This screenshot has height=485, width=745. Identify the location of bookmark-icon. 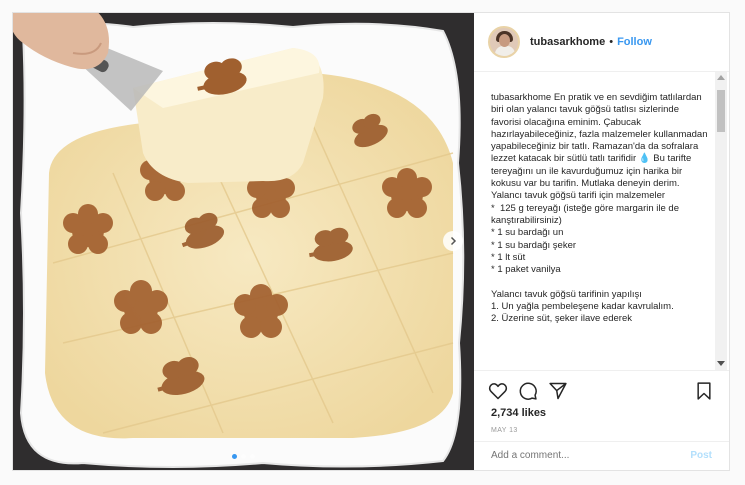
(704, 391).